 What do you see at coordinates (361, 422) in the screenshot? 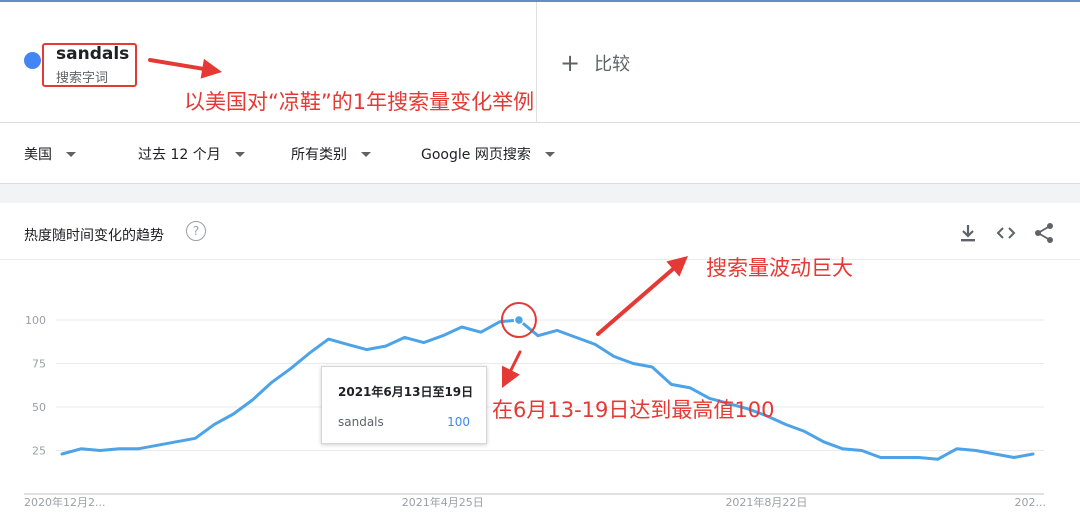
I see `tooltip-series-name: sandals` at bounding box center [361, 422].